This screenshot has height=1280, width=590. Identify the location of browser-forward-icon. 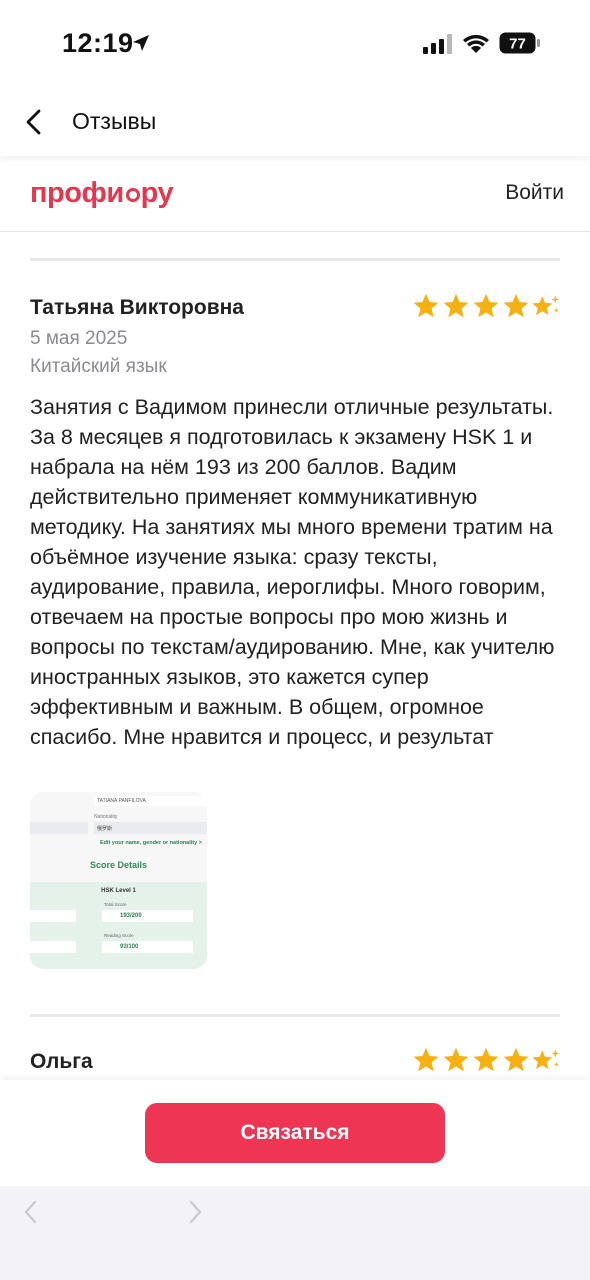
(195, 1212).